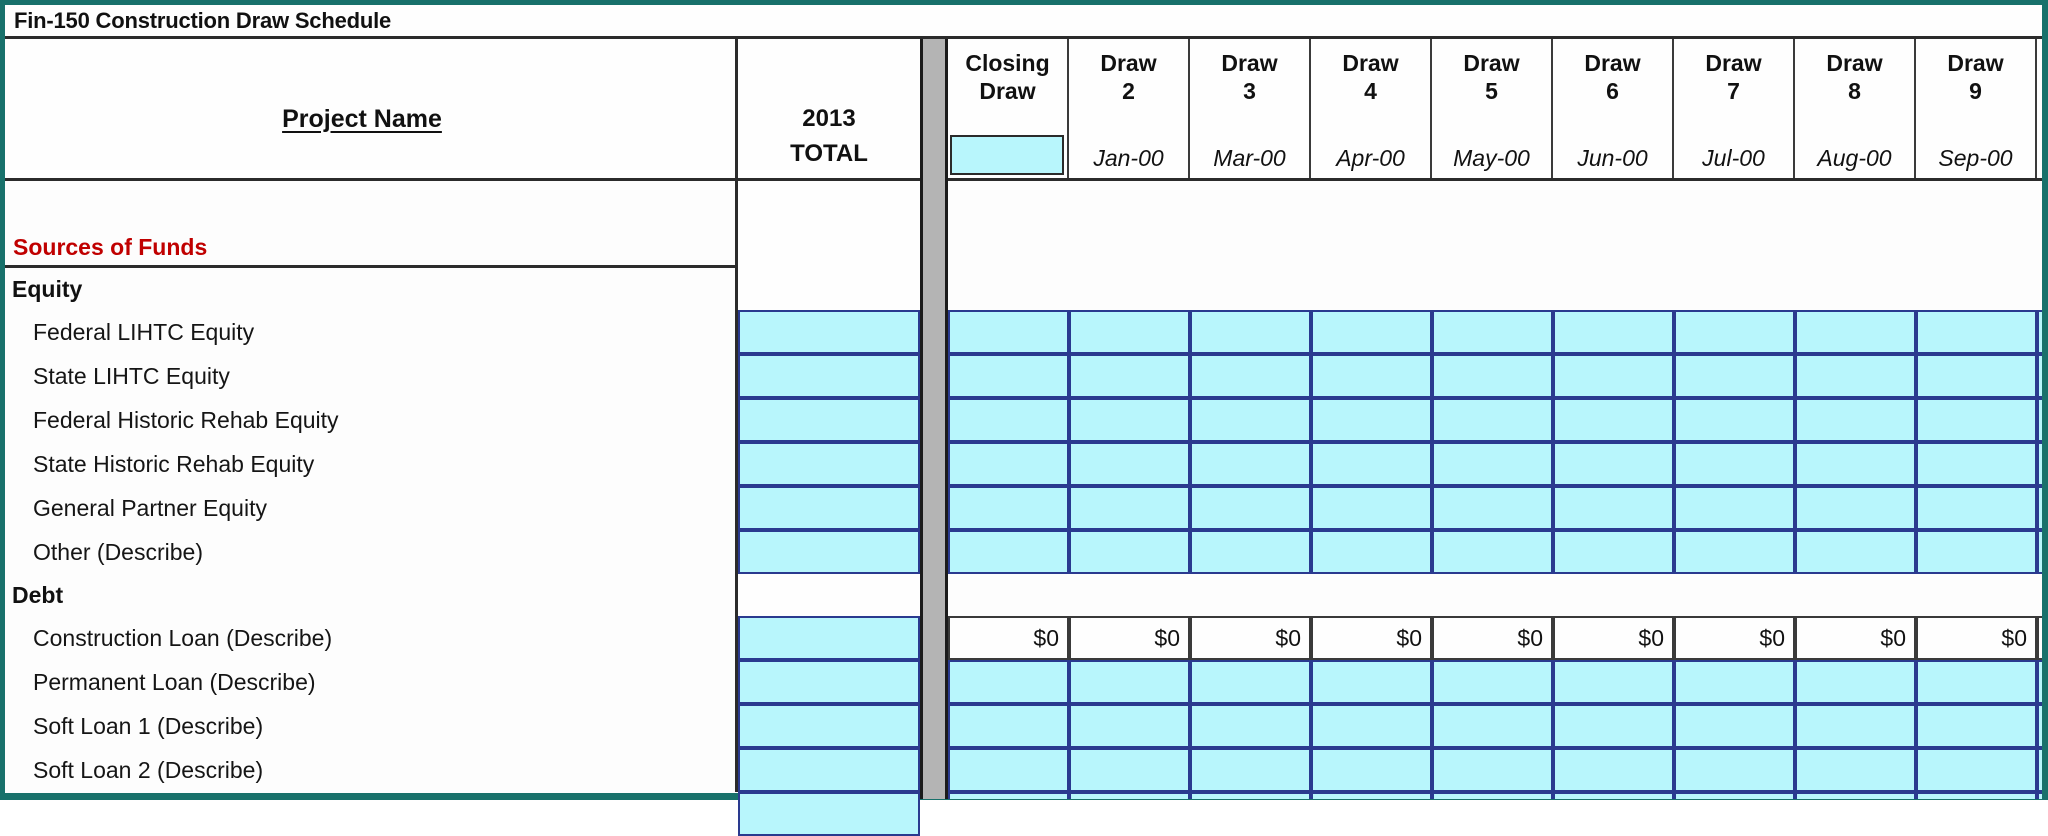 The width and height of the screenshot is (2048, 836). What do you see at coordinates (371, 726) in the screenshot?
I see `row-label-item: Soft Loan 1 (Describe)` at bounding box center [371, 726].